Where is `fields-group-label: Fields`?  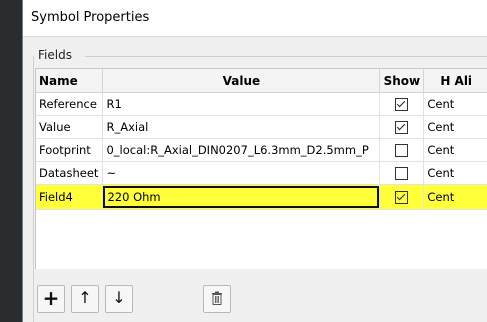 fields-group-label: Fields is located at coordinates (55, 55).